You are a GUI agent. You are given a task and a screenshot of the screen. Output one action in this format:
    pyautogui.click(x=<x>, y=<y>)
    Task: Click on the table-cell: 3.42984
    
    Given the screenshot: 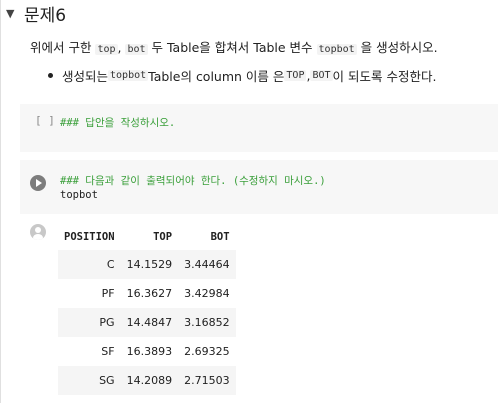 What is the action you would take?
    pyautogui.click(x=207, y=293)
    